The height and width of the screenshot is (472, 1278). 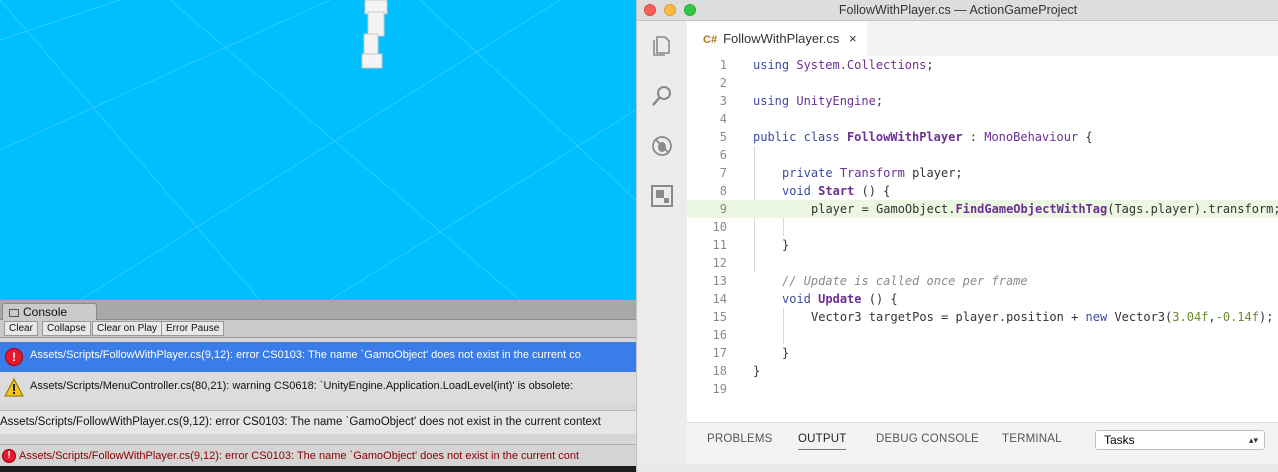 I want to click on line-number: 12, so click(x=719, y=263).